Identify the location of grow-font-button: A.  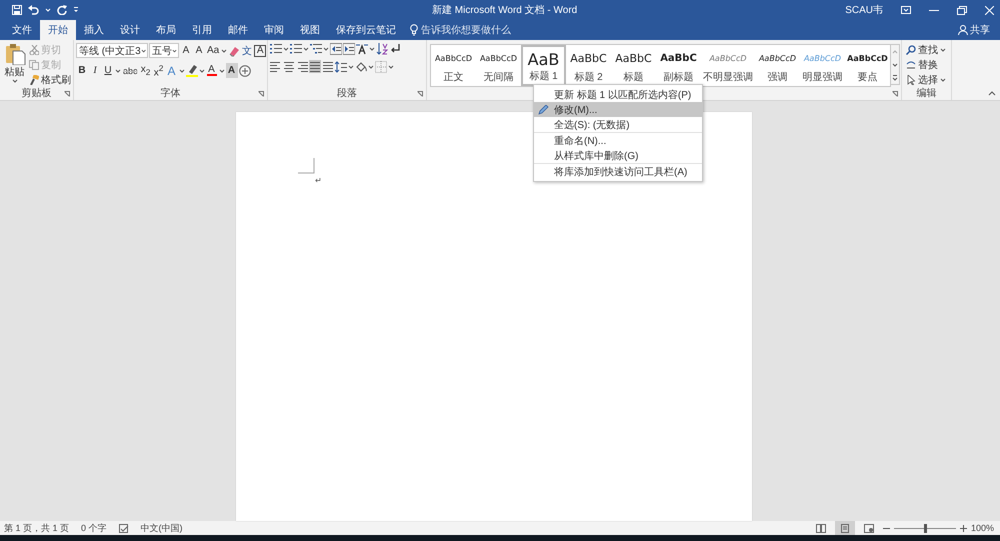
(186, 50).